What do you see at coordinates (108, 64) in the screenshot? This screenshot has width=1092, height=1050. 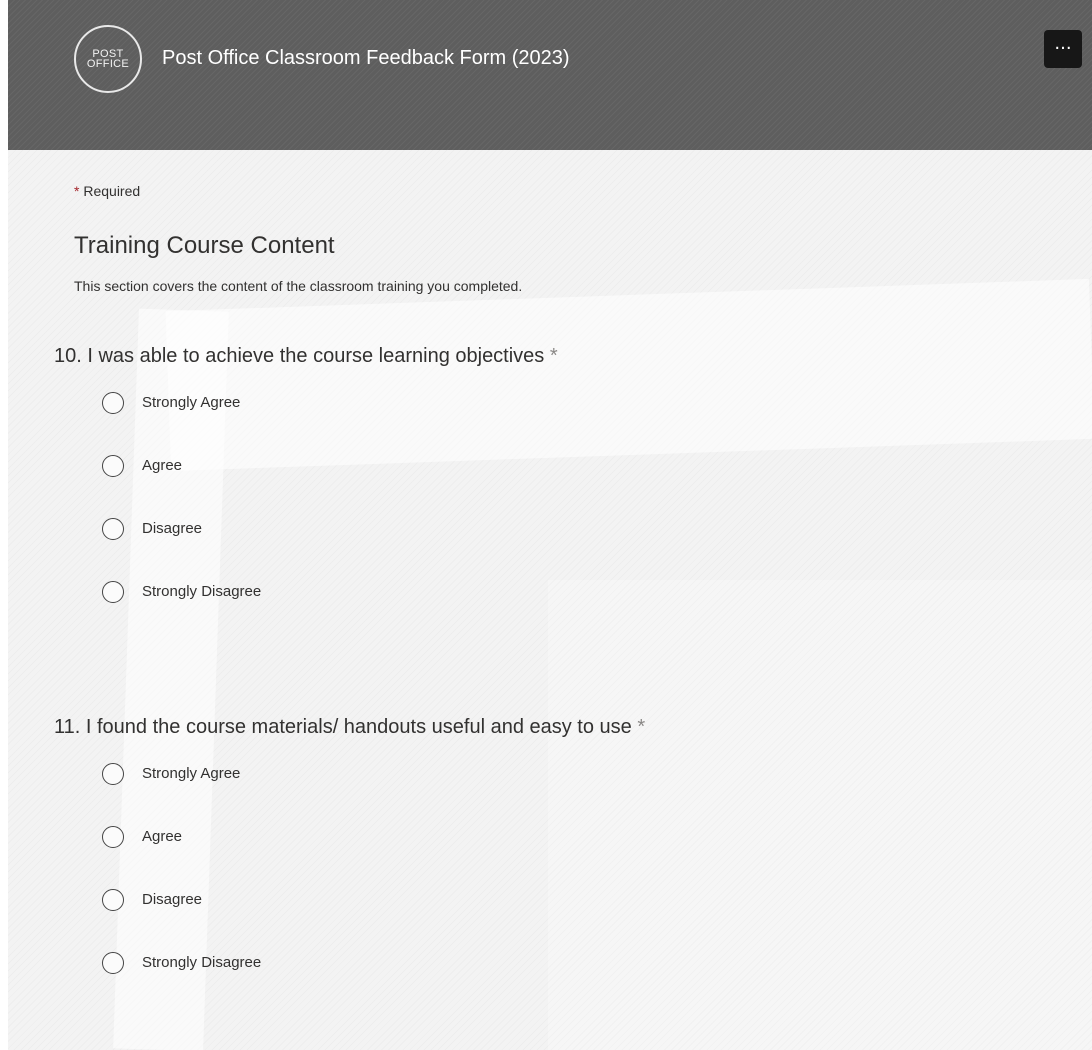 I see `logo-line-2: OFFICE` at bounding box center [108, 64].